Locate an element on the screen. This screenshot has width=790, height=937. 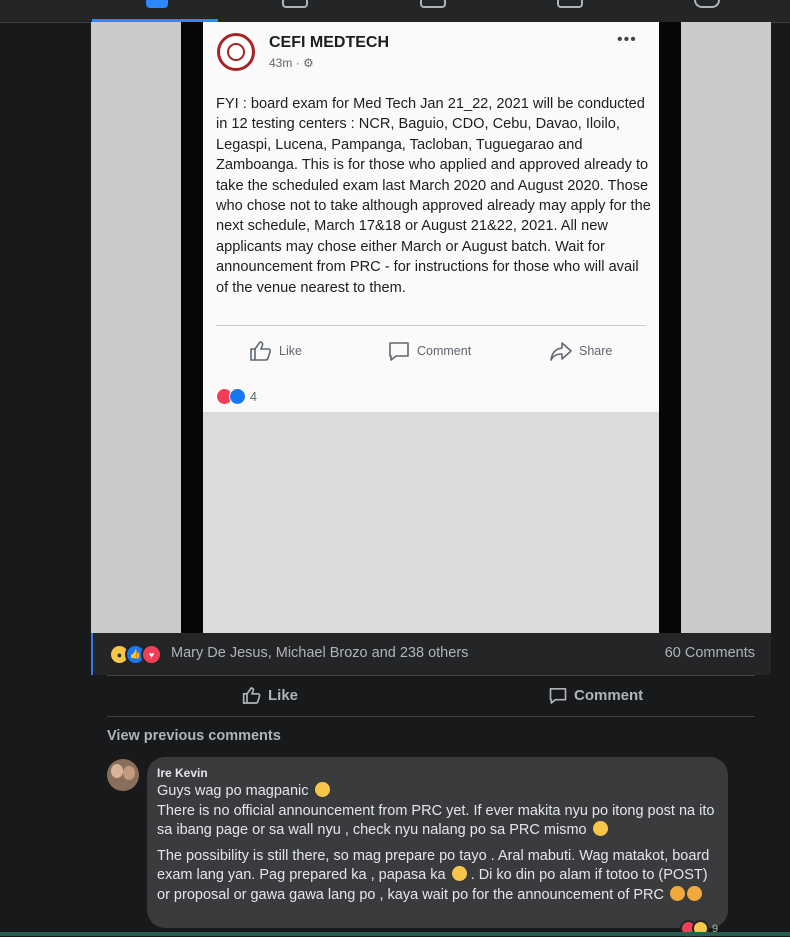
embedded-comment-button: Comment is located at coordinates (429, 351).